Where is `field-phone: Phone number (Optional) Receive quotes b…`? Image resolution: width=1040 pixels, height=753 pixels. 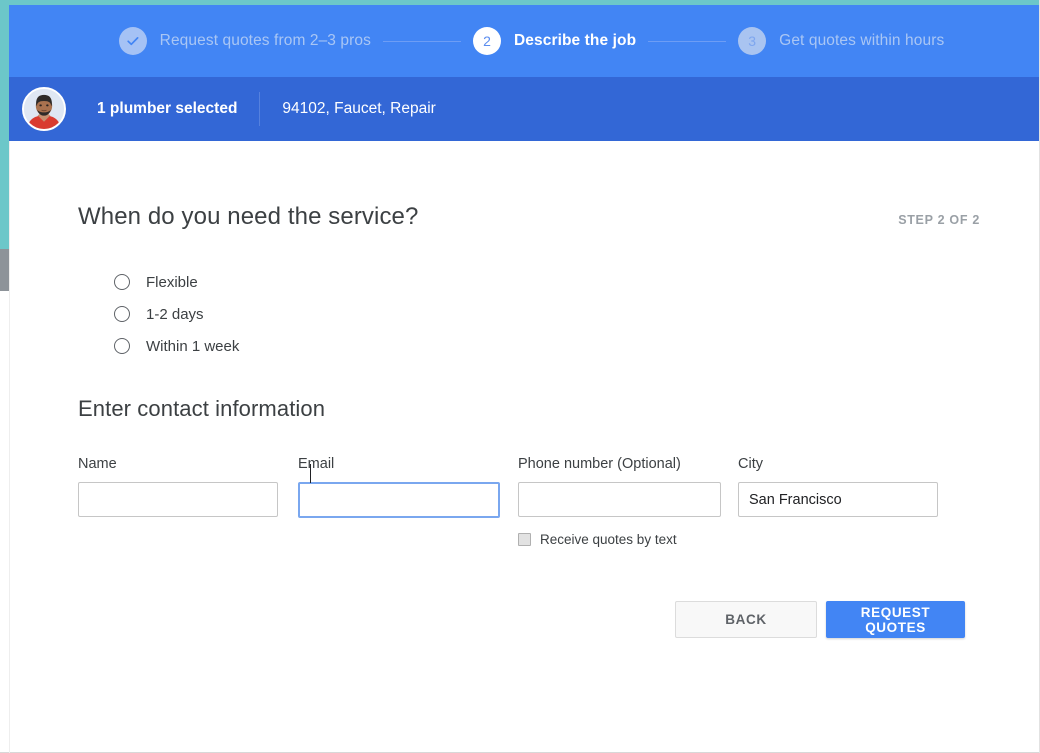
field-phone: Phone number (Optional) Receive quotes b… is located at coordinates (619, 501).